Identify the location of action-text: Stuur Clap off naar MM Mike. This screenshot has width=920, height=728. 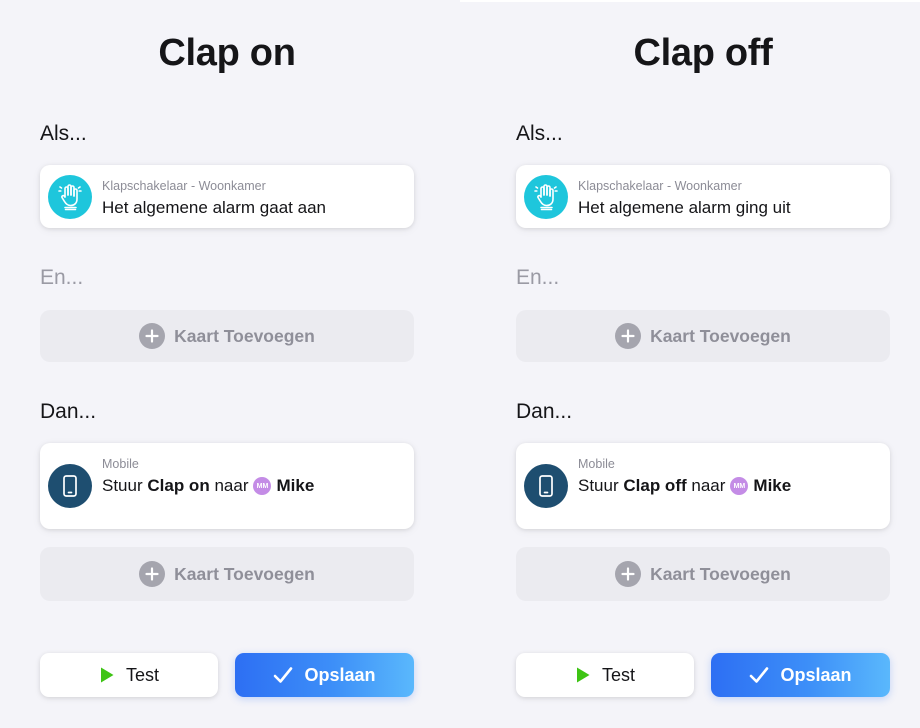
(684, 486).